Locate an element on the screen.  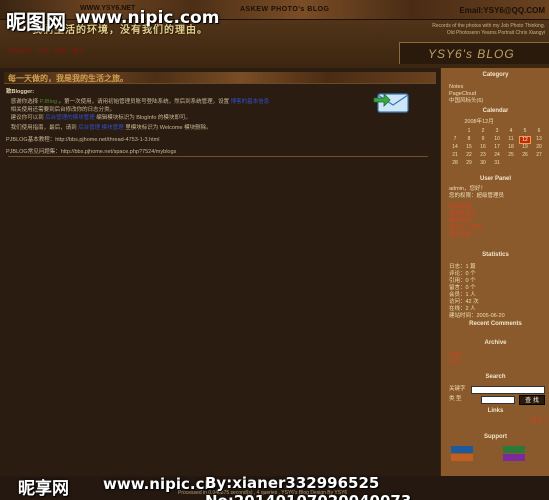
stat-item: 引用：0 个 is located at coordinates (462, 281).